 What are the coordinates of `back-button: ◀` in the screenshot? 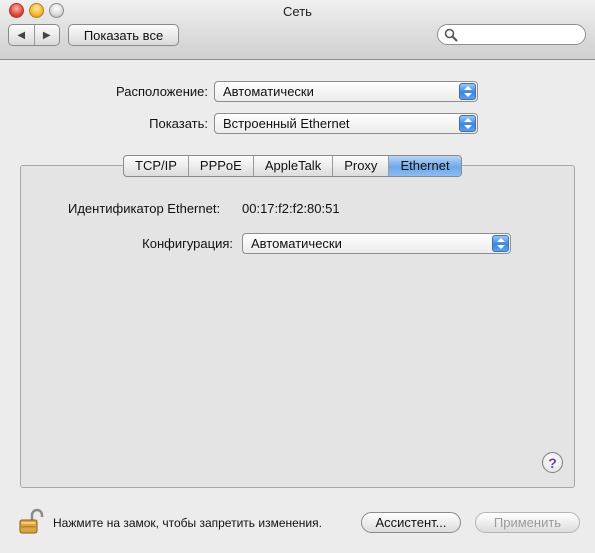 It's located at (22, 35).